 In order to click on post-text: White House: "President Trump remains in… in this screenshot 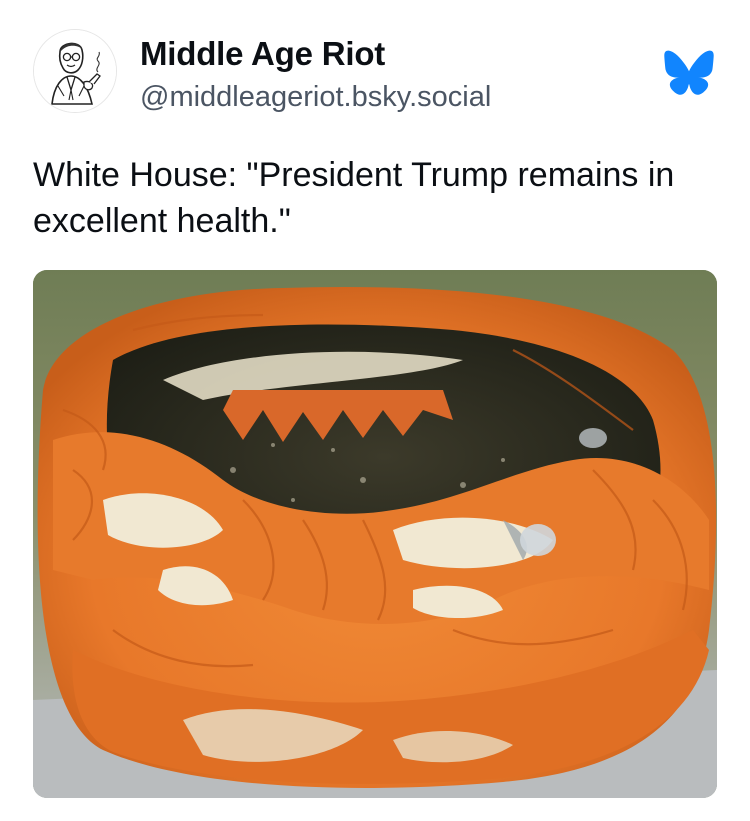, I will do `click(354, 198)`.